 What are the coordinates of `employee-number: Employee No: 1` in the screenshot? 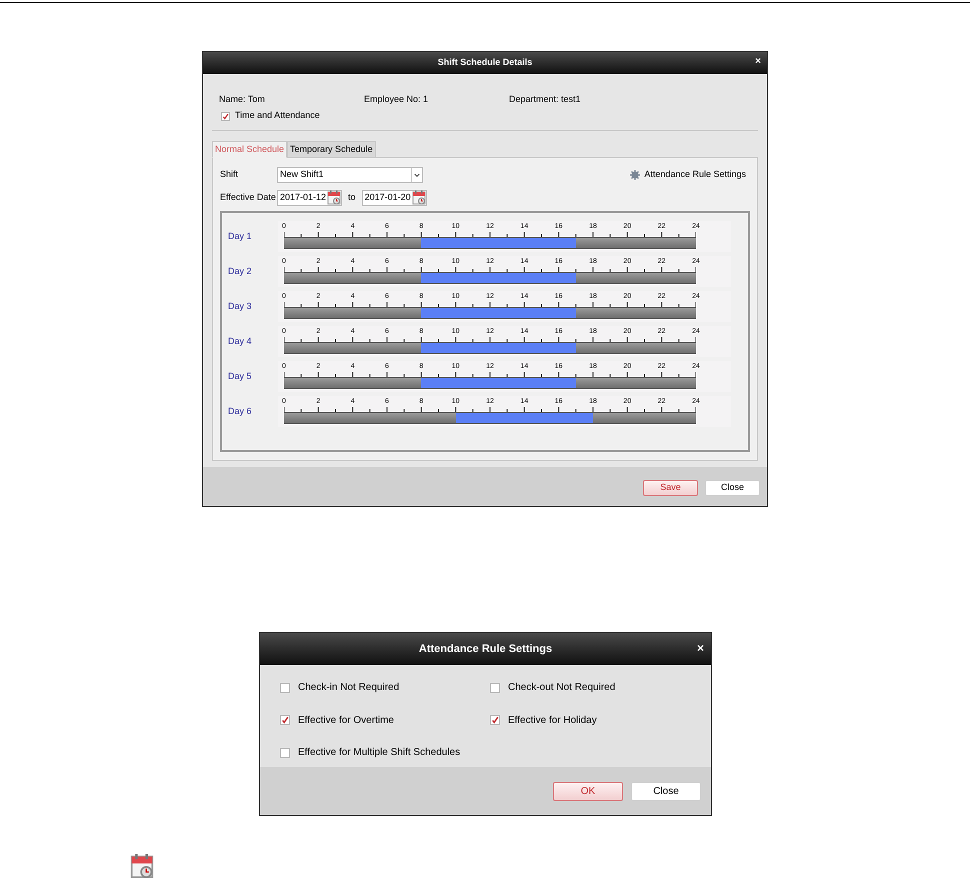 It's located at (397, 99).